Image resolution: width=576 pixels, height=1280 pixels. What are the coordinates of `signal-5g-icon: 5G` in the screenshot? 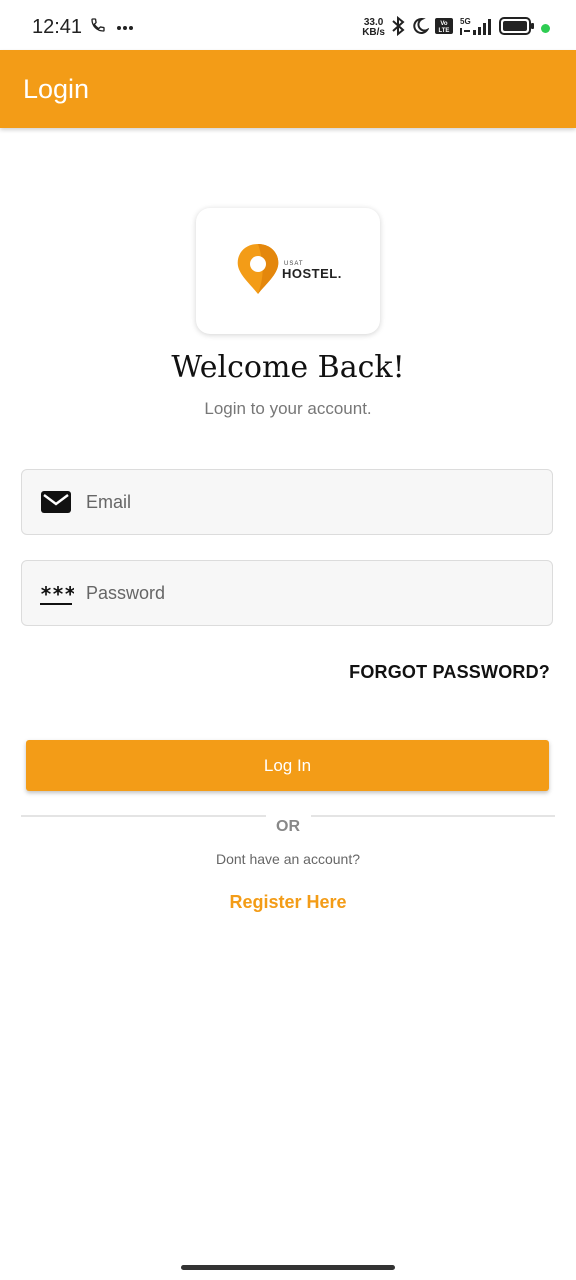 It's located at (476, 28).